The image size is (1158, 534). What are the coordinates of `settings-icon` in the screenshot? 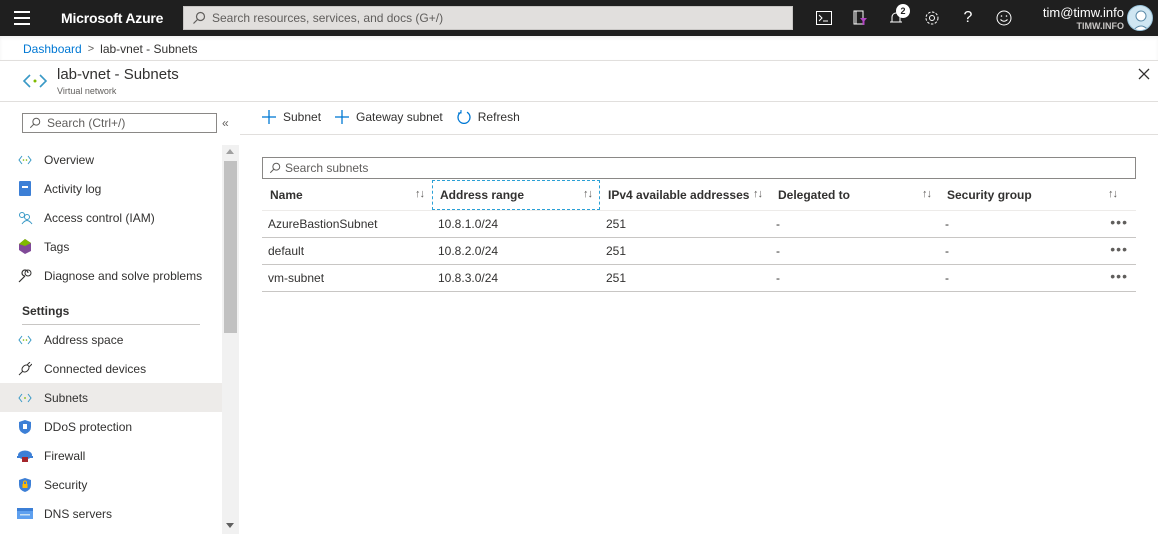 It's located at (932, 18).